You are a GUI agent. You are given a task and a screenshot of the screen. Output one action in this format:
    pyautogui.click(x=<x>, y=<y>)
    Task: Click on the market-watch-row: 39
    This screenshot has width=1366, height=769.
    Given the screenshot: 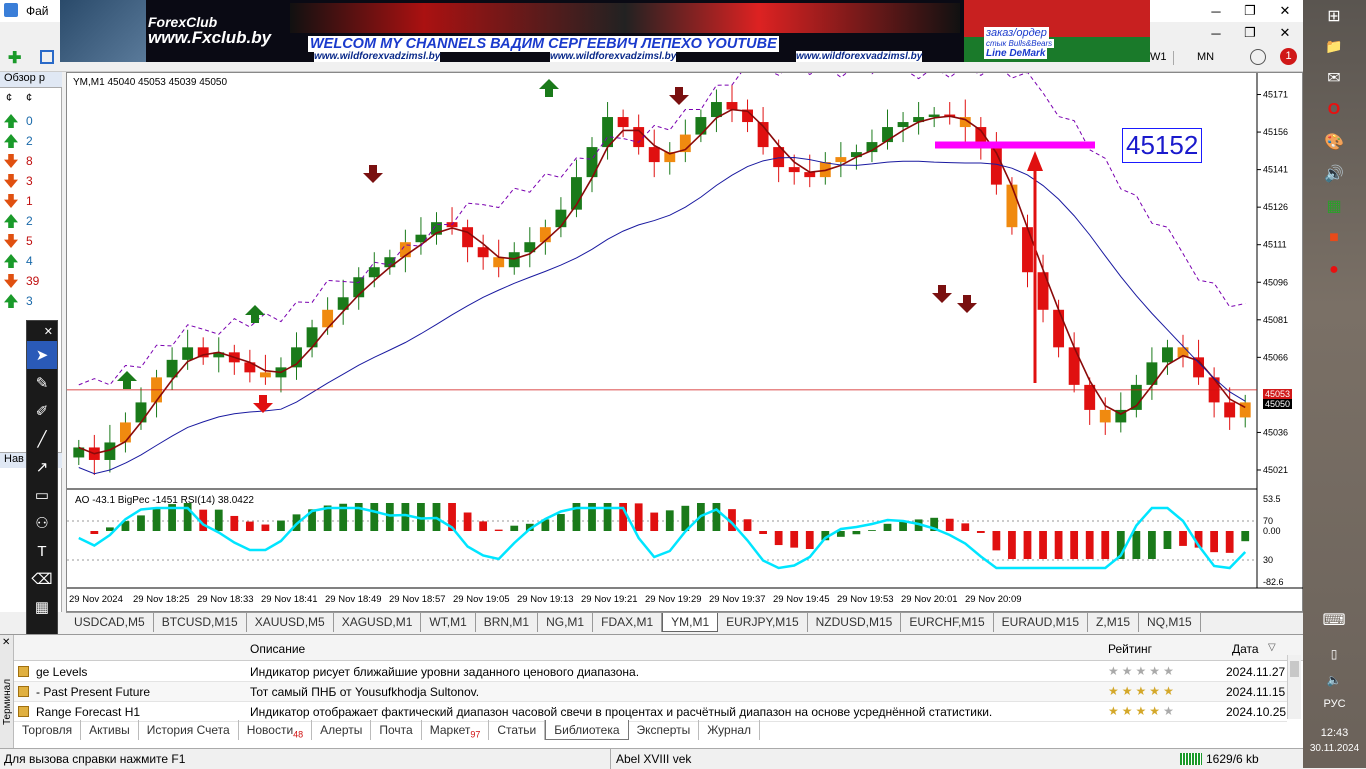 What is the action you would take?
    pyautogui.click(x=31, y=281)
    